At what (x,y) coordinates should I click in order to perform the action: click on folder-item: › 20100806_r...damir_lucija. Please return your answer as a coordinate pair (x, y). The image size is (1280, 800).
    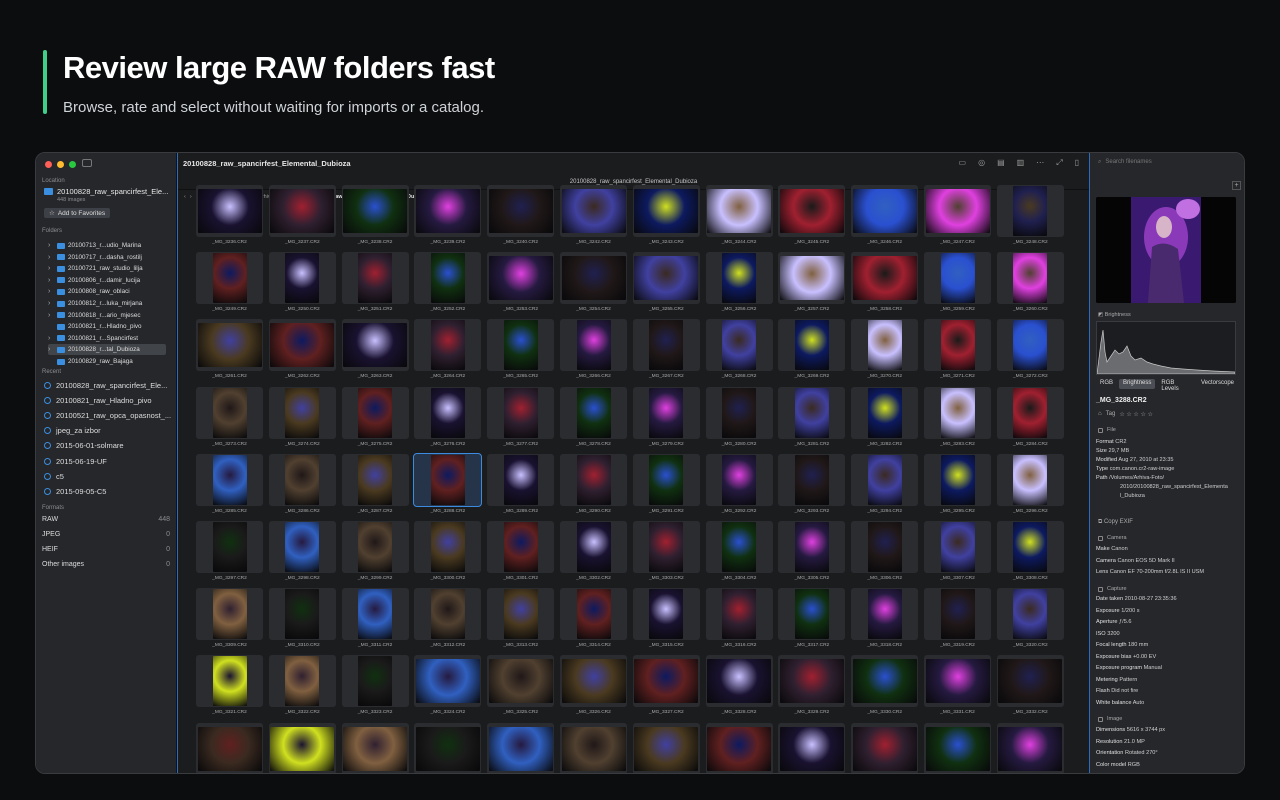
    Looking at the image, I should click on (107, 280).